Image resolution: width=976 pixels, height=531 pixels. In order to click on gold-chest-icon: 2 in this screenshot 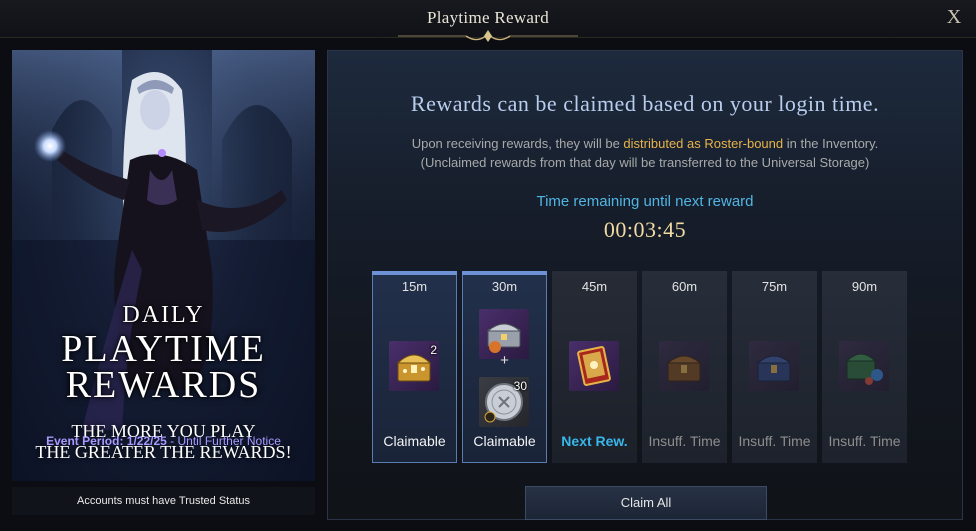, I will do `click(414, 366)`.